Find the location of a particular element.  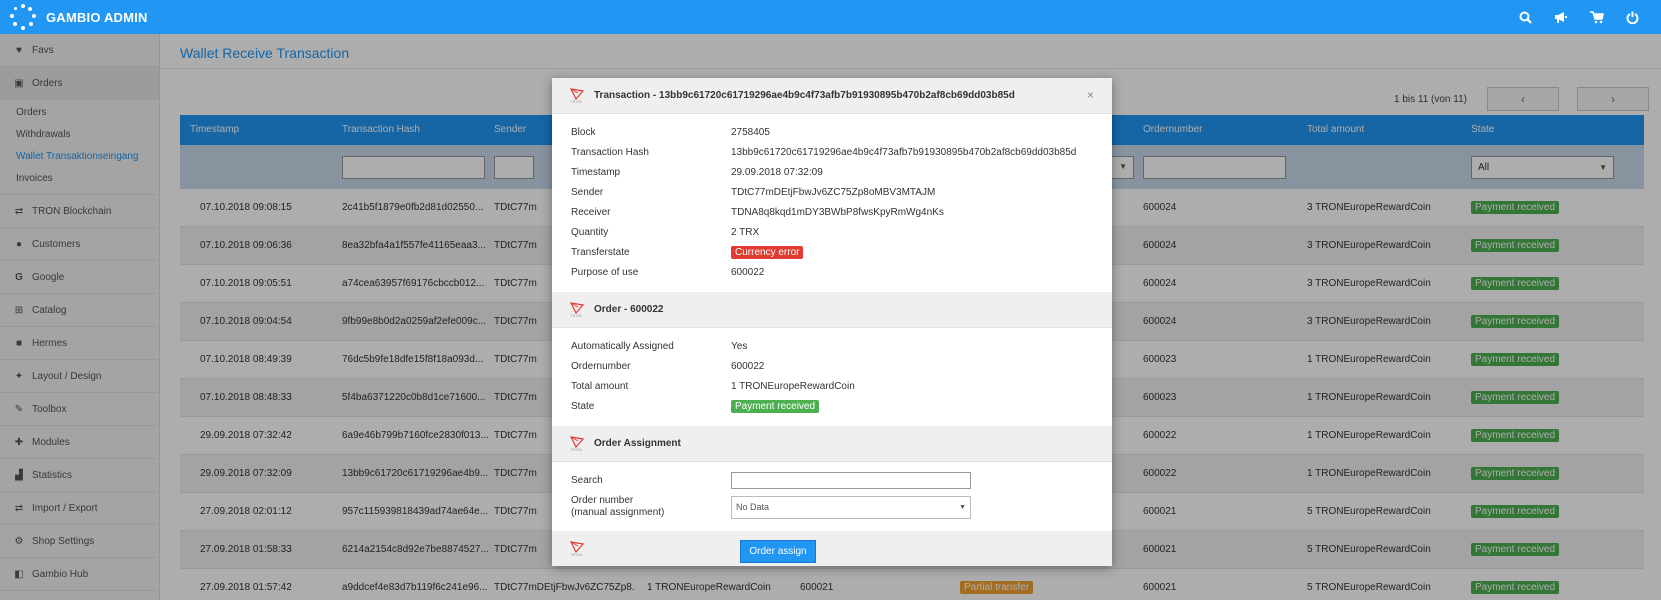

top-bar: GAMBIO ADMIN is located at coordinates (830, 17).